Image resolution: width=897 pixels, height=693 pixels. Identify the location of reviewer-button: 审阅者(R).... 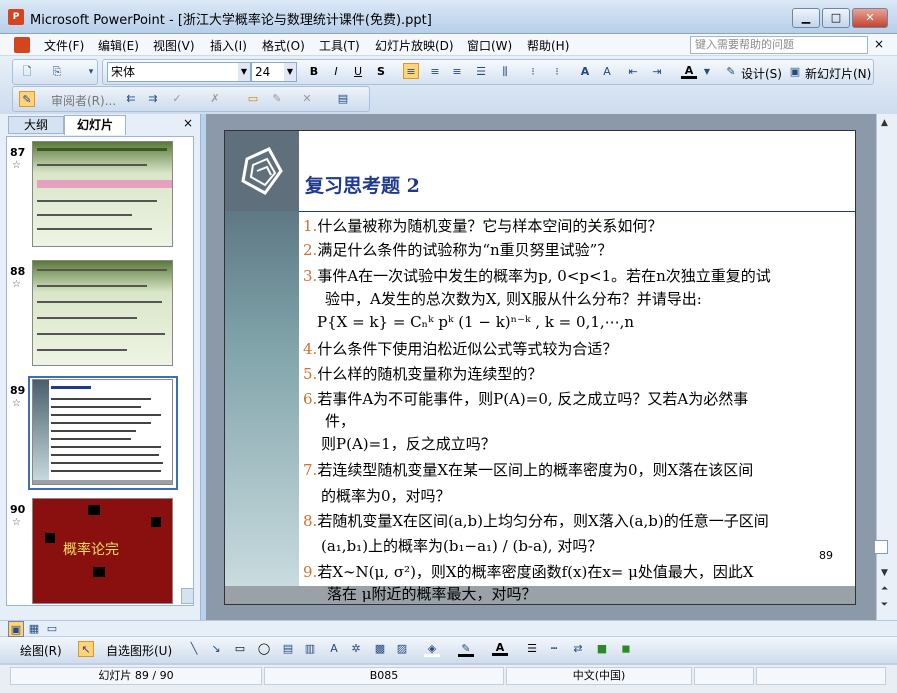
(83, 100).